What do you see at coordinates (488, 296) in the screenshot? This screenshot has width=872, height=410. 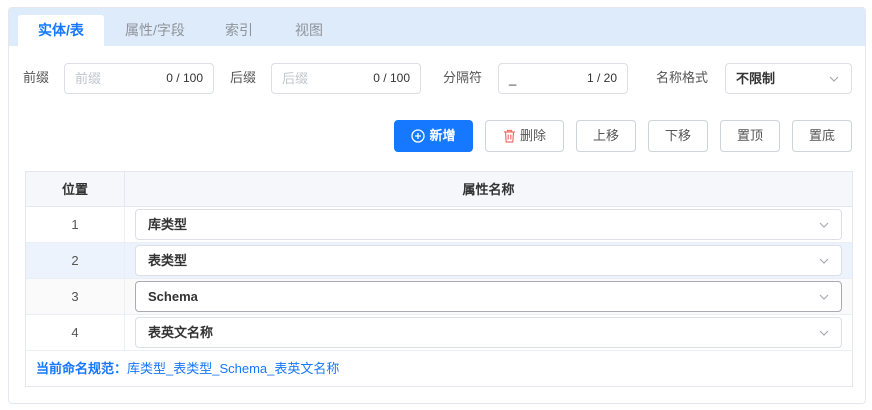 I see `attribute-select: Schema` at bounding box center [488, 296].